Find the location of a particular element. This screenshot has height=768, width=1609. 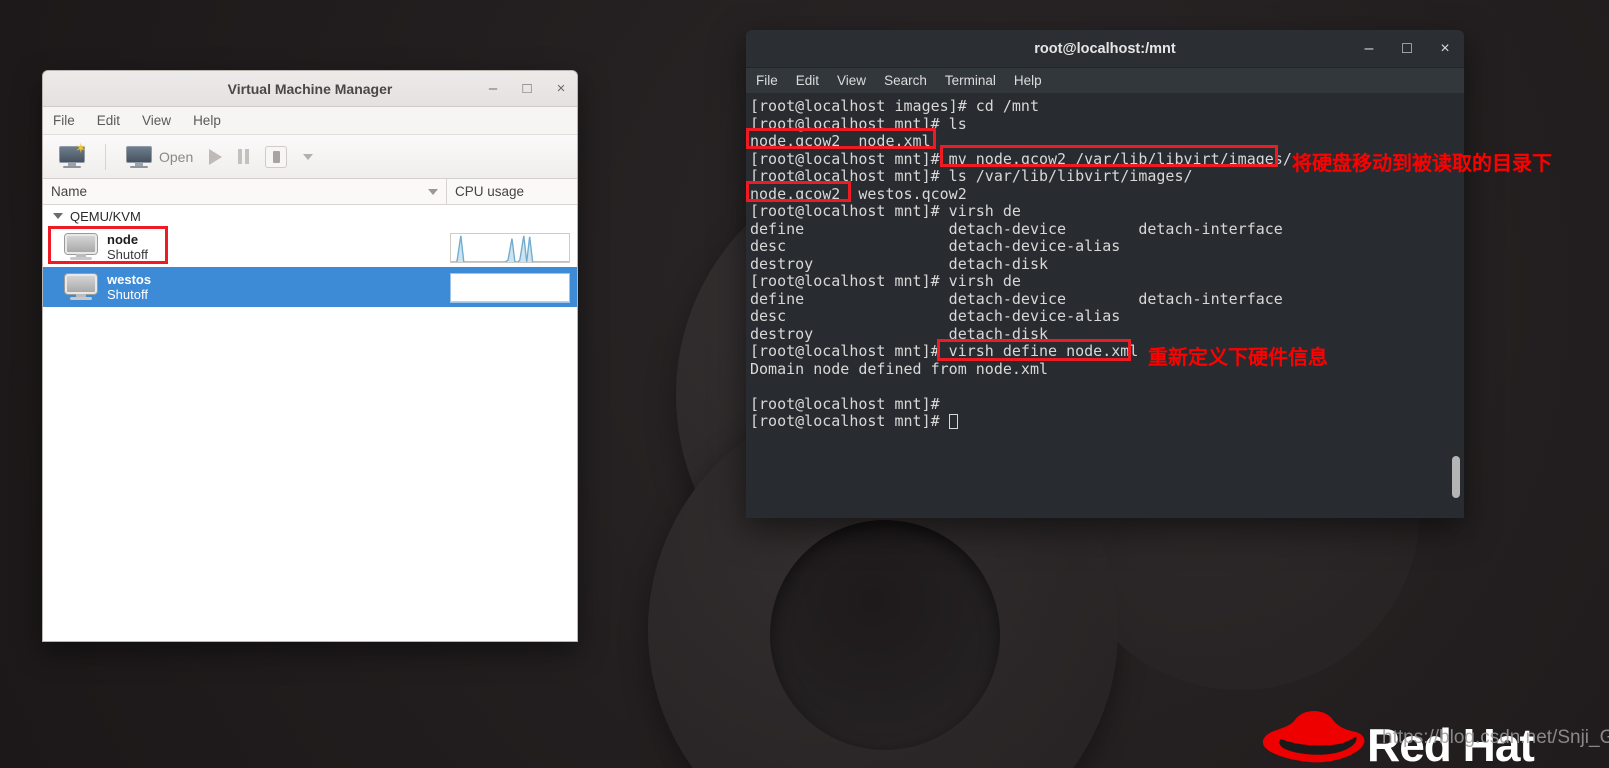

csdn-watermark: https://blog.csdn.net/Snji_G is located at coordinates (1495, 737).